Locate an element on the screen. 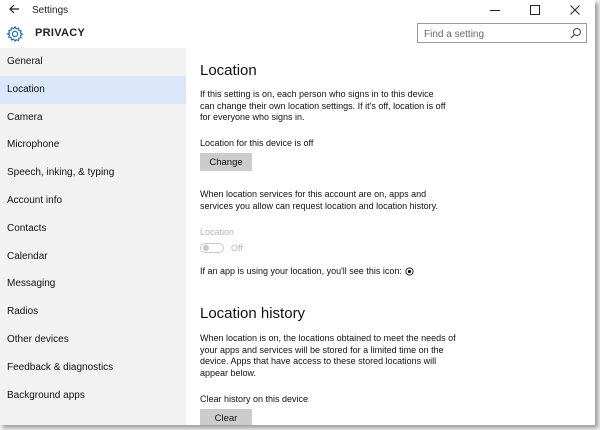 This screenshot has height=430, width=600. sidebar-item-location: Location is located at coordinates (93, 89).